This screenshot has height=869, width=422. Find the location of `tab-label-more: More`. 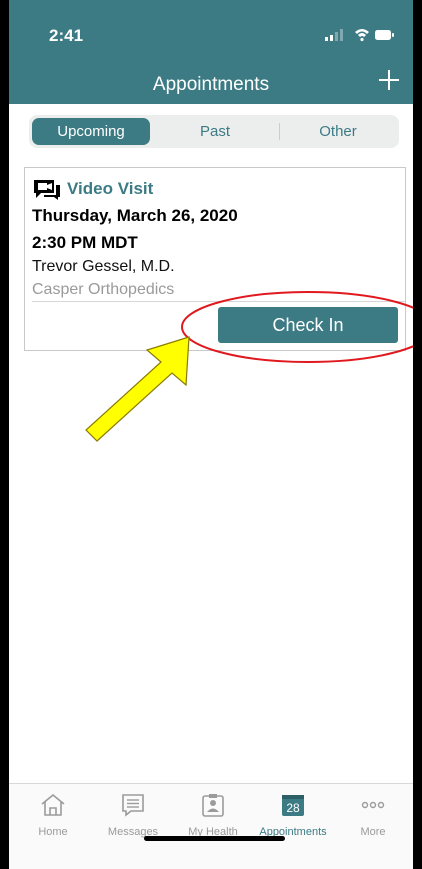

tab-label-more: More is located at coordinates (373, 832).